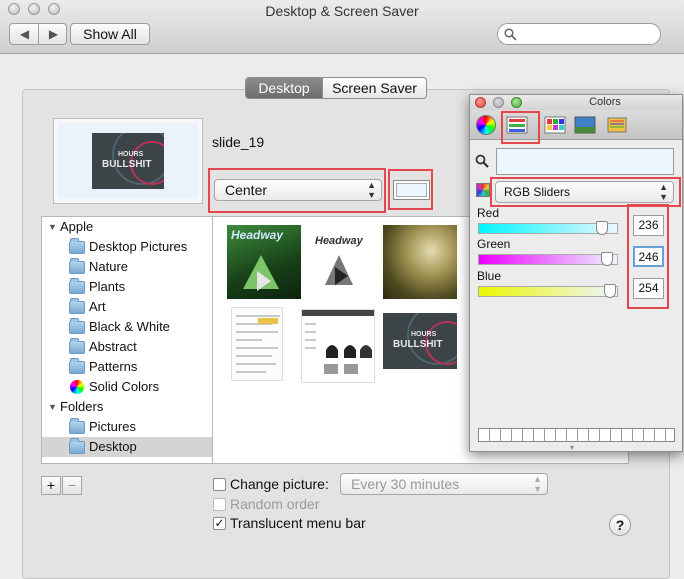 The image size is (684, 579). Describe the element at coordinates (480, 102) in the screenshot. I see `close-button` at that location.